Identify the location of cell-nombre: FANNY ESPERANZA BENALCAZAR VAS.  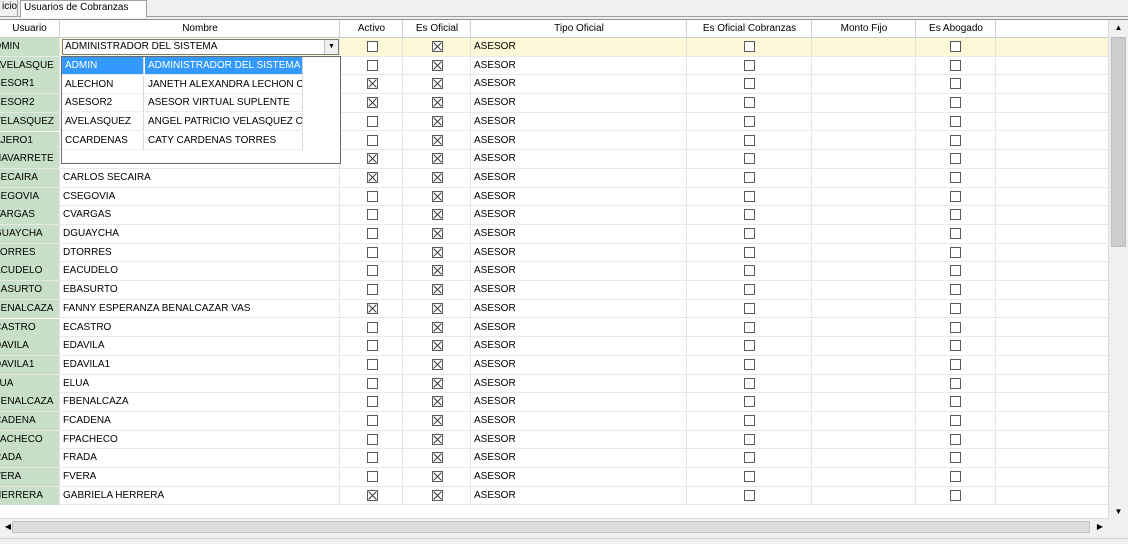
(200, 308).